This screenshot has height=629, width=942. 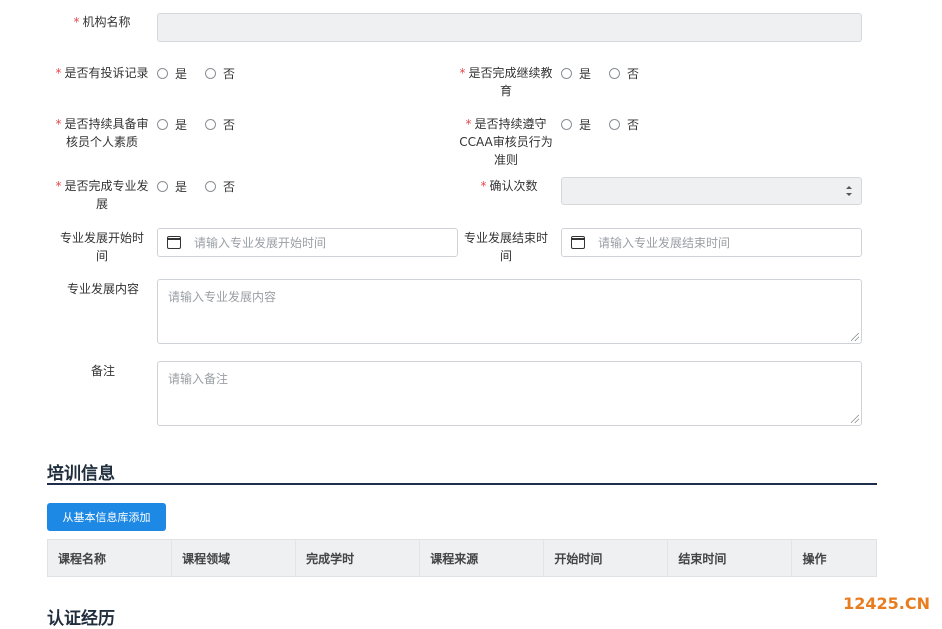 I want to click on complaint-radio-group: 是 否, so click(x=205, y=73).